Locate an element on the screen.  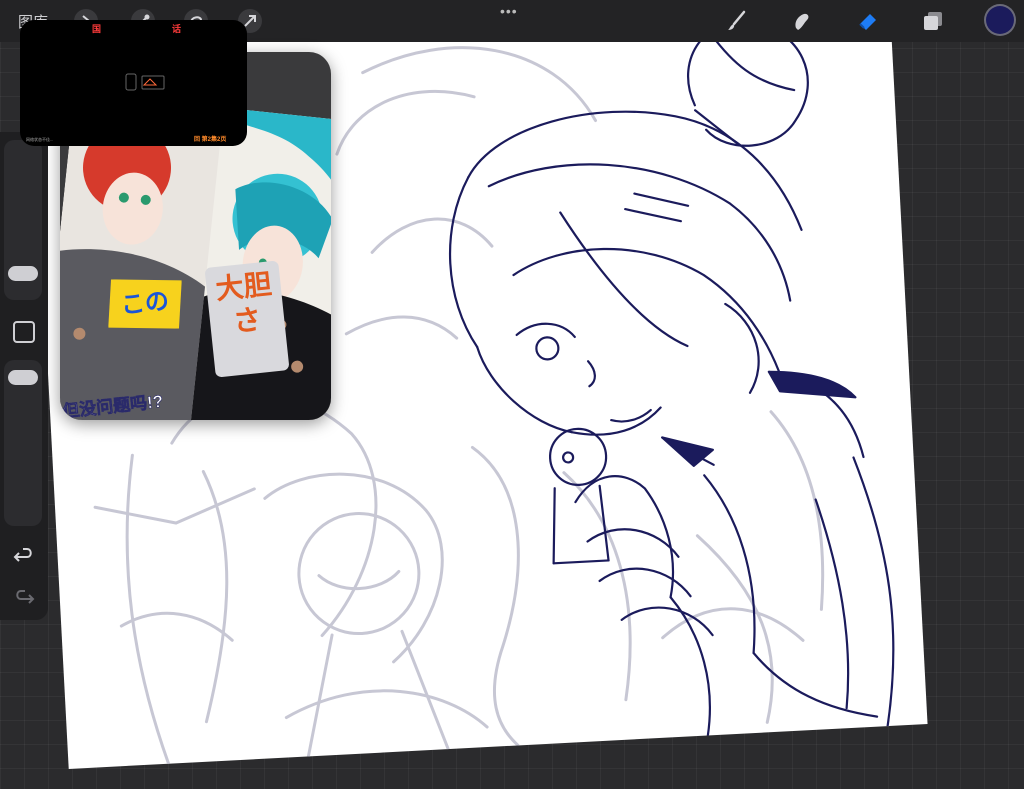
opacity-knob is located at coordinates (23, 377).